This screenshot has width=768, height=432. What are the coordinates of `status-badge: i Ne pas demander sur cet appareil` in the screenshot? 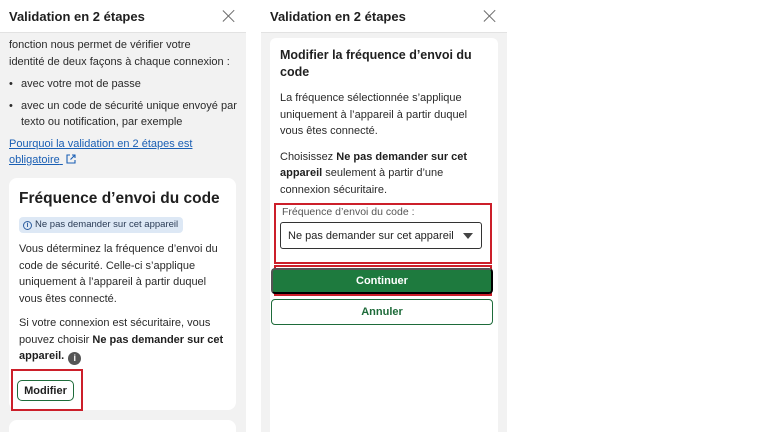 It's located at (101, 225).